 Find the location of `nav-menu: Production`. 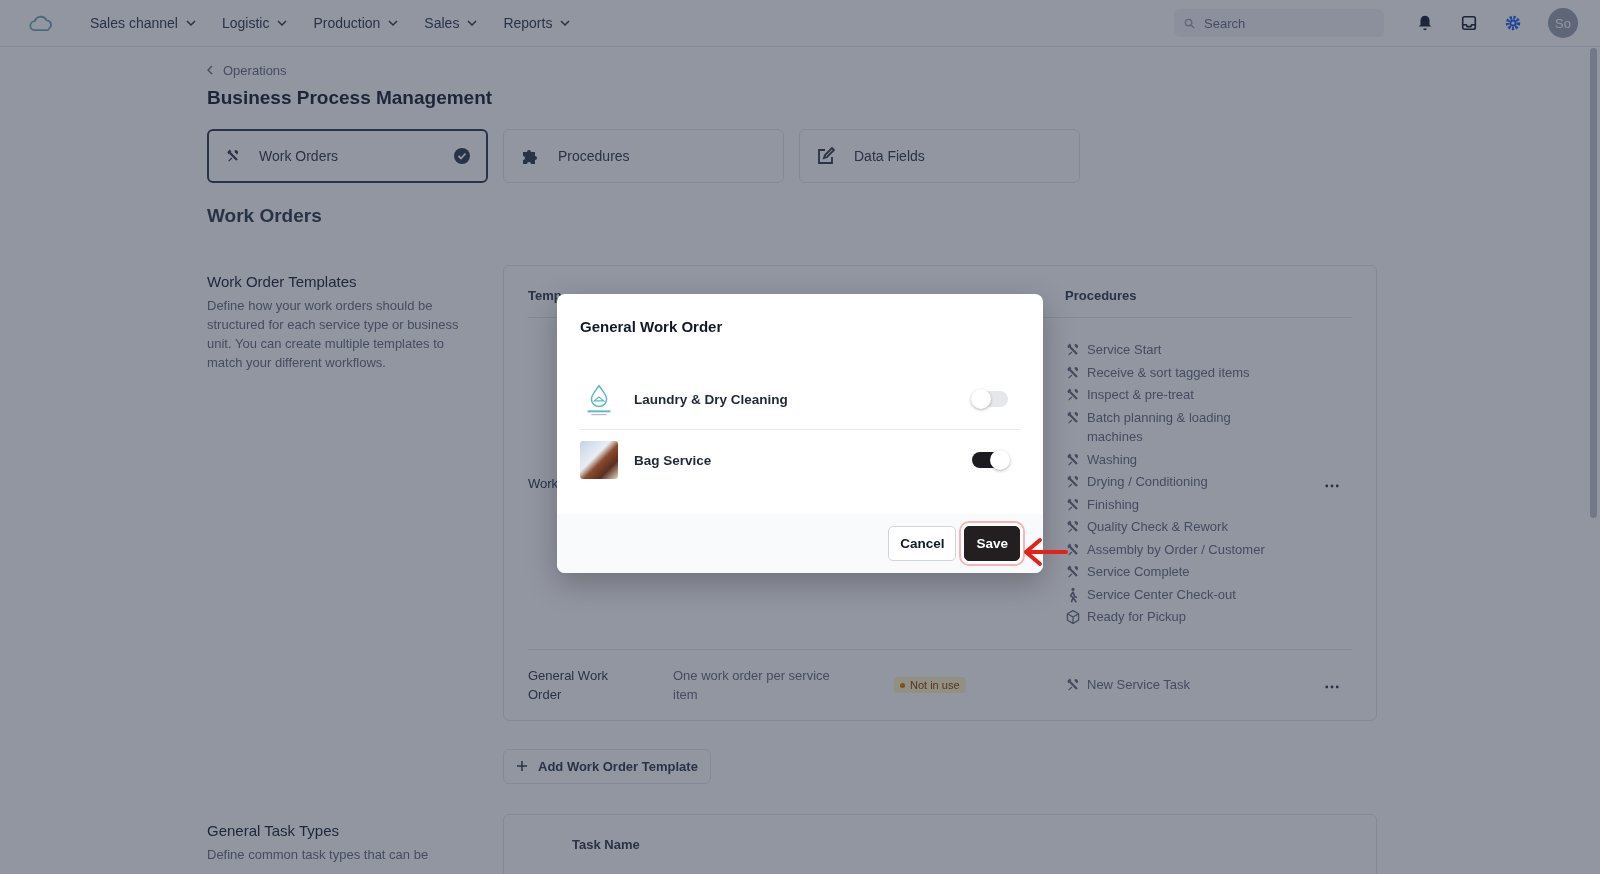

nav-menu: Production is located at coordinates (356, 23).